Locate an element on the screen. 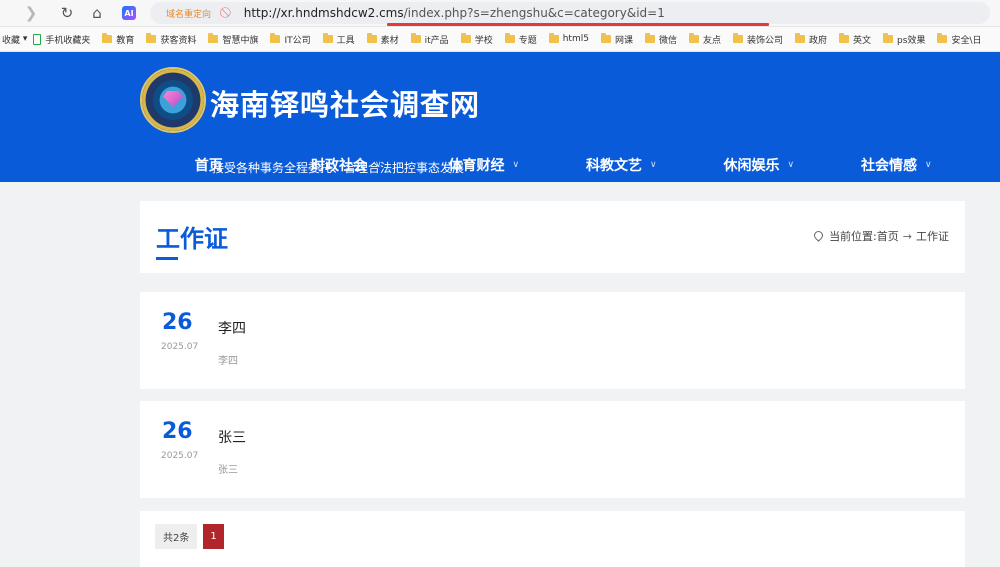 The width and height of the screenshot is (1000, 567). nav-label: 体育财经 is located at coordinates (476, 166).